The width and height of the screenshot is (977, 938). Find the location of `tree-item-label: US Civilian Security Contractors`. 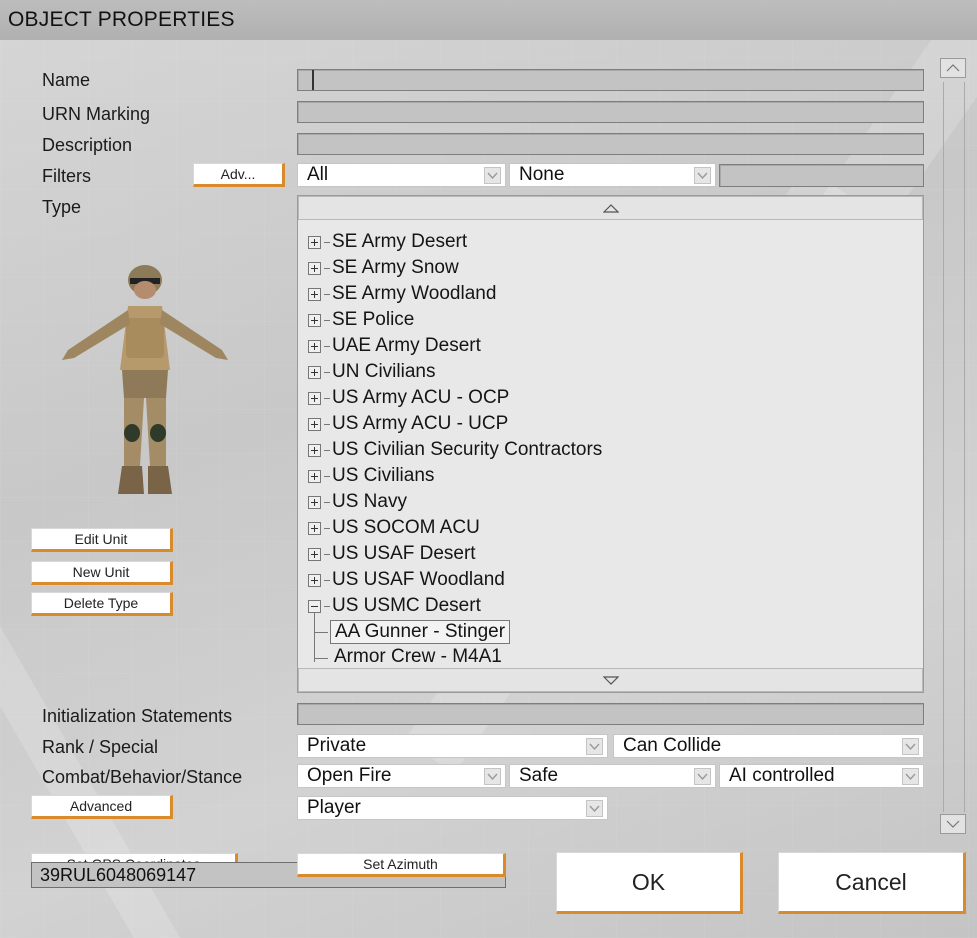

tree-item-label: US Civilian Security Contractors is located at coordinates (467, 449).